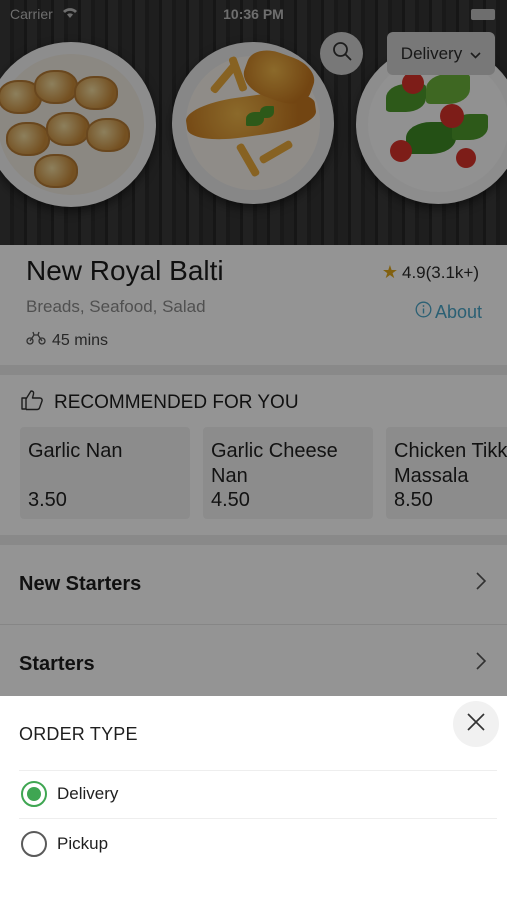 Image resolution: width=507 pixels, height=900 pixels. What do you see at coordinates (88, 793) in the screenshot?
I see `option-label: Delivery` at bounding box center [88, 793].